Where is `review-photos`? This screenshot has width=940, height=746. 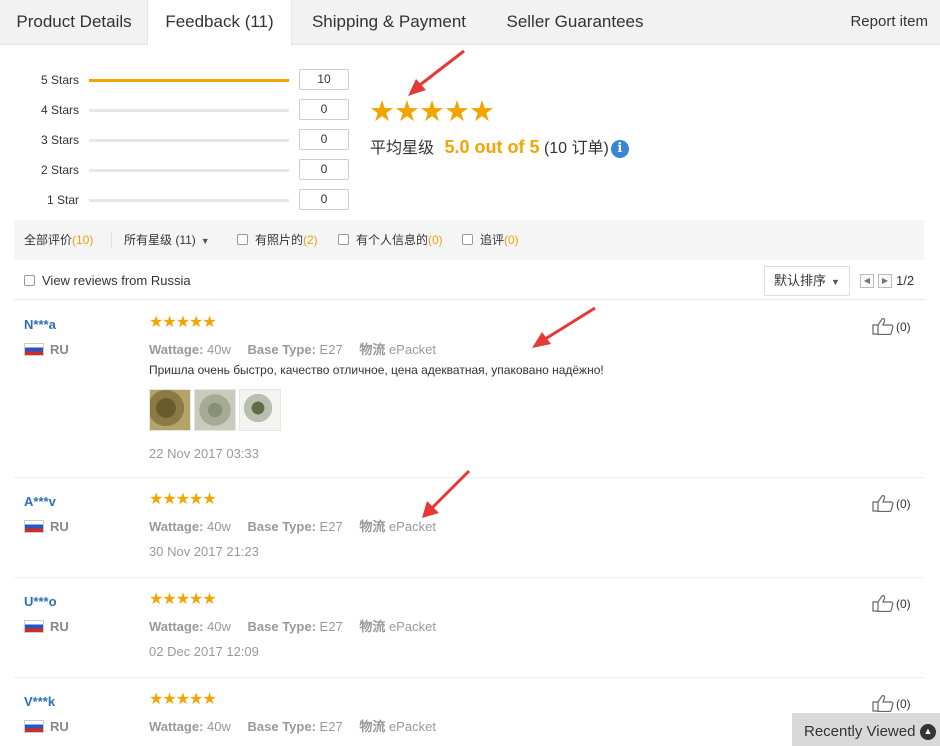 review-photos is located at coordinates (216, 410).